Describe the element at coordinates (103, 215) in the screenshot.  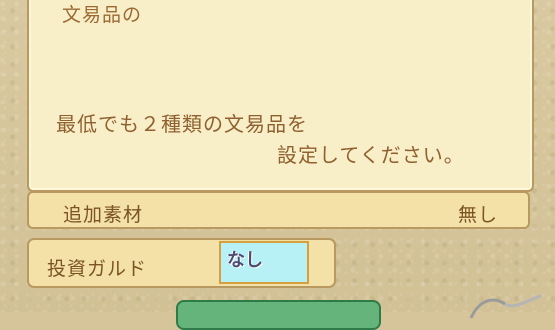
I see `materials-label: 追加素材` at that location.